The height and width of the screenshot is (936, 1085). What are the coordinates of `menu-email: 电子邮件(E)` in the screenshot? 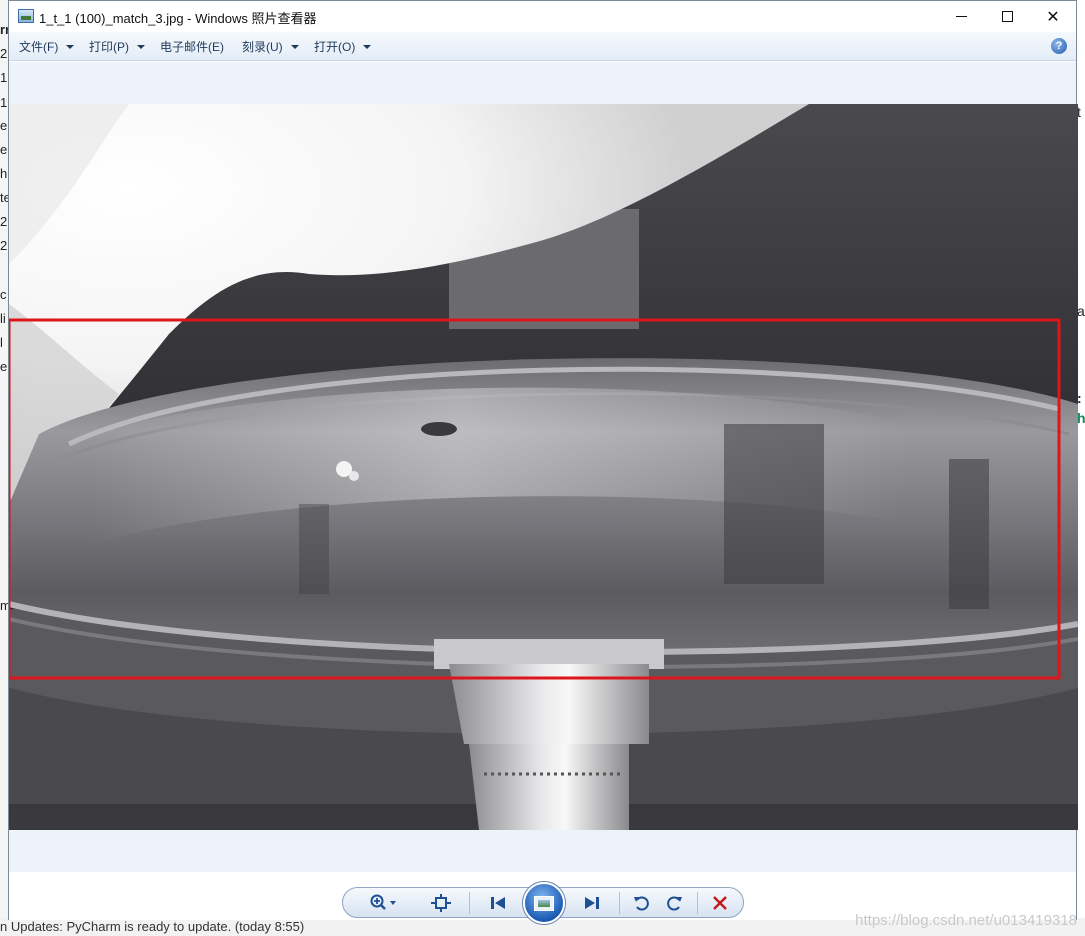 It's located at (192, 46).